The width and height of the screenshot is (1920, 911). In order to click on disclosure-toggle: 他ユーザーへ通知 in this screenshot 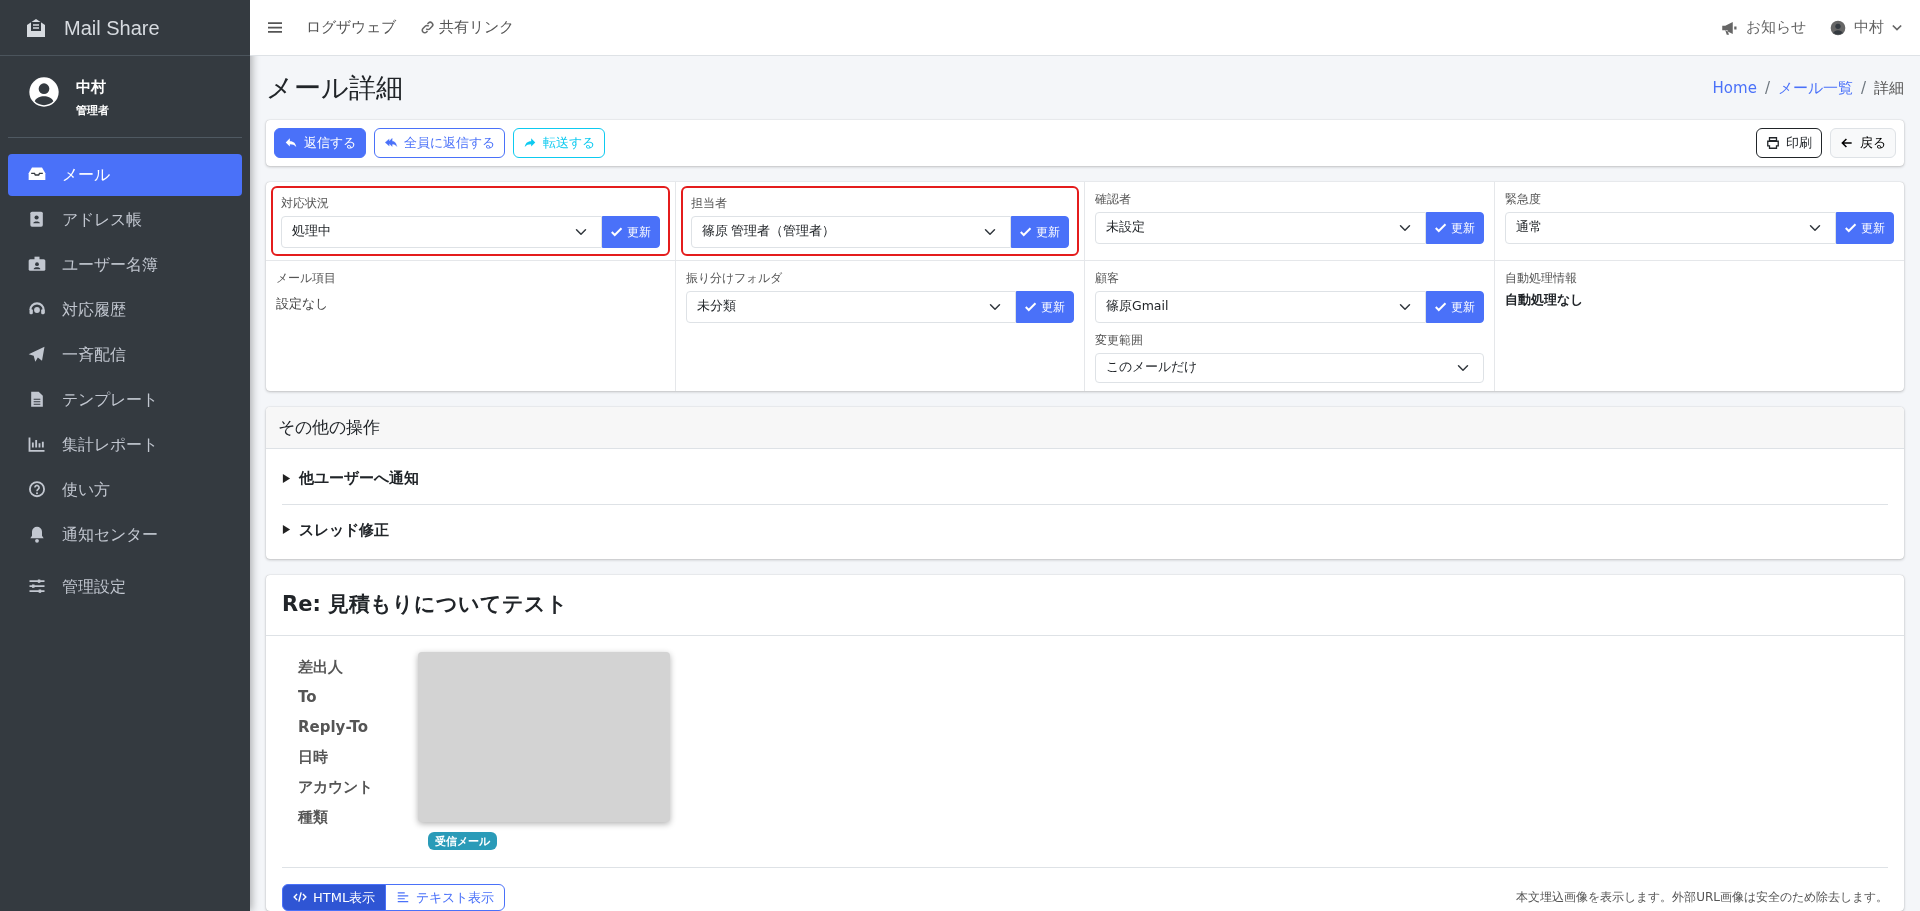, I will do `click(1085, 479)`.